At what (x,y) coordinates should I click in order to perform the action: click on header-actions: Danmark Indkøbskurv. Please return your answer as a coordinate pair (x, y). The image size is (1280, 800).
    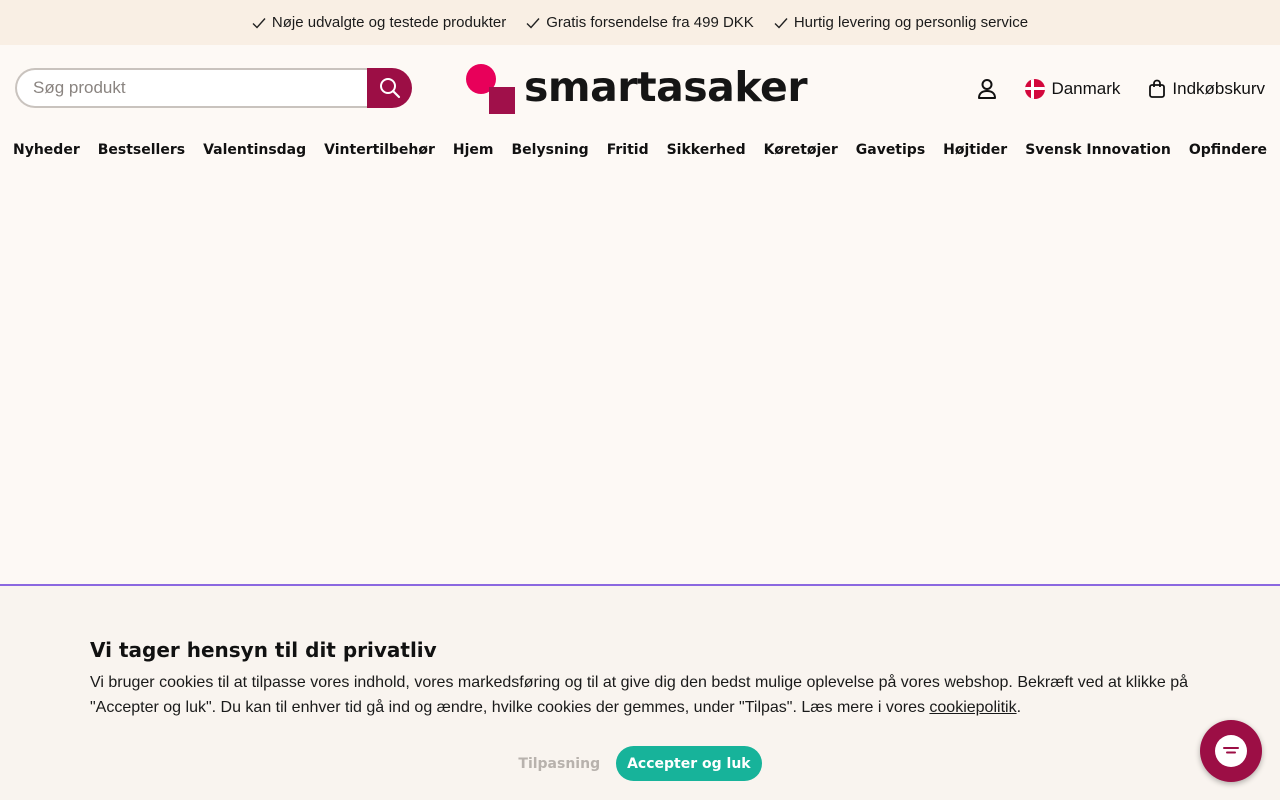
    Looking at the image, I should click on (1121, 89).